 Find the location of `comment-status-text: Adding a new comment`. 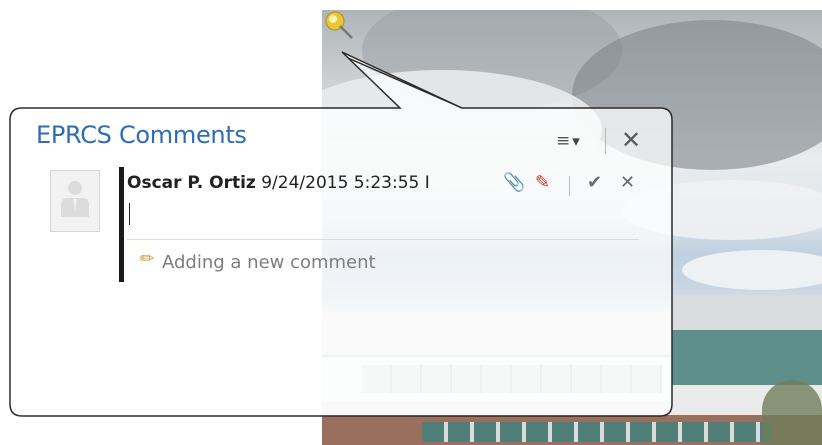

comment-status-text: Adding a new comment is located at coordinates (269, 262).